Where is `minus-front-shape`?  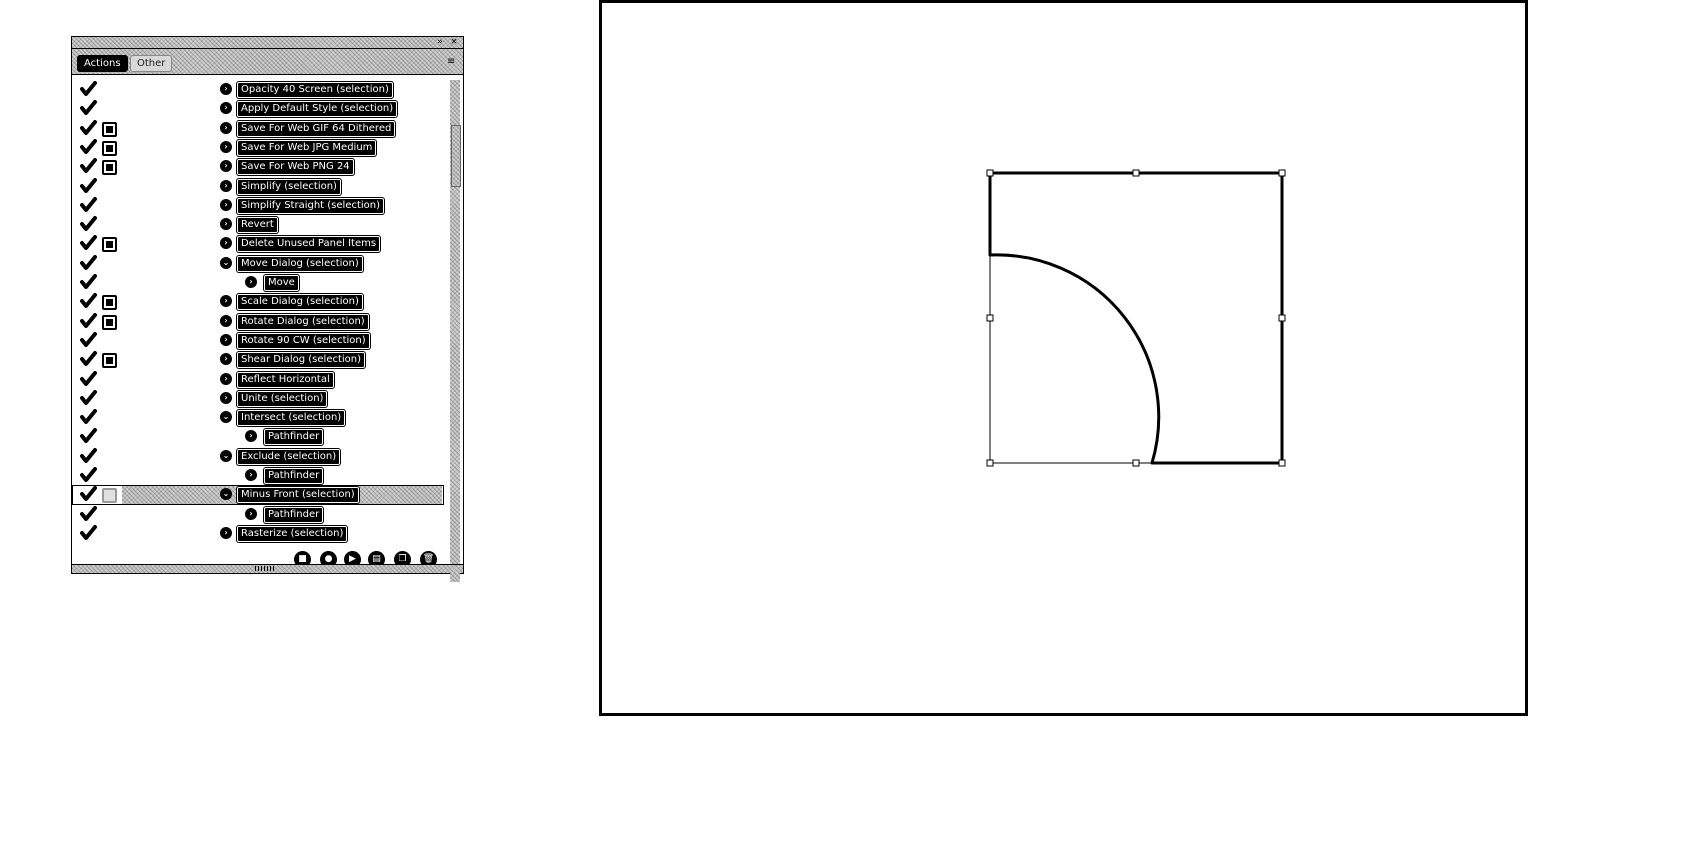 minus-front-shape is located at coordinates (1136, 318).